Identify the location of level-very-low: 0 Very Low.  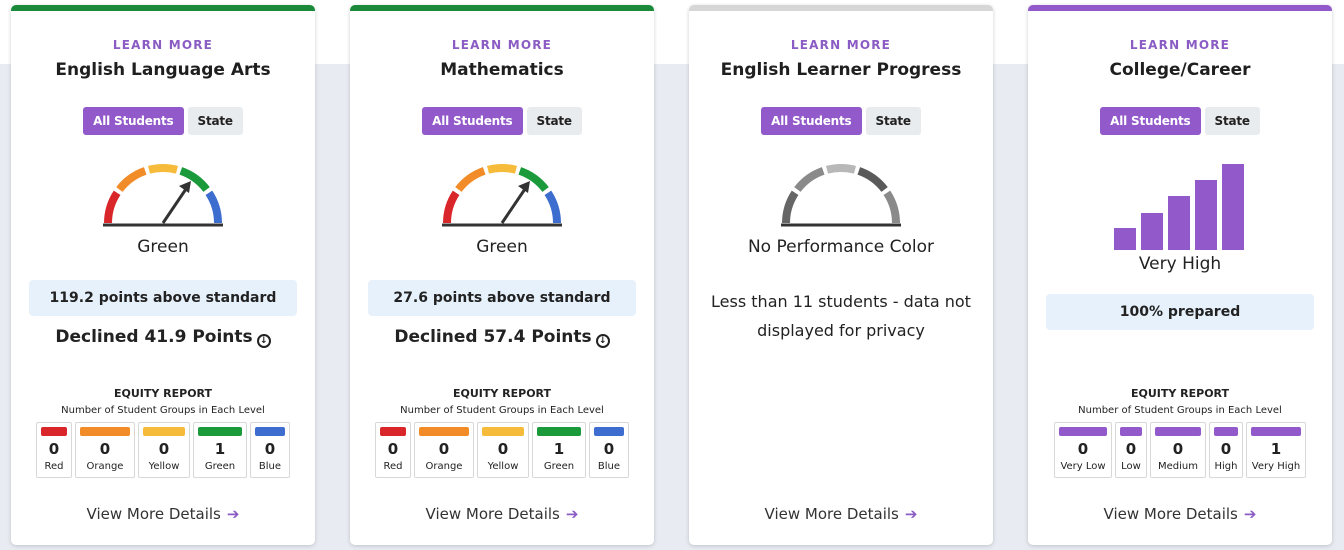
(1083, 450).